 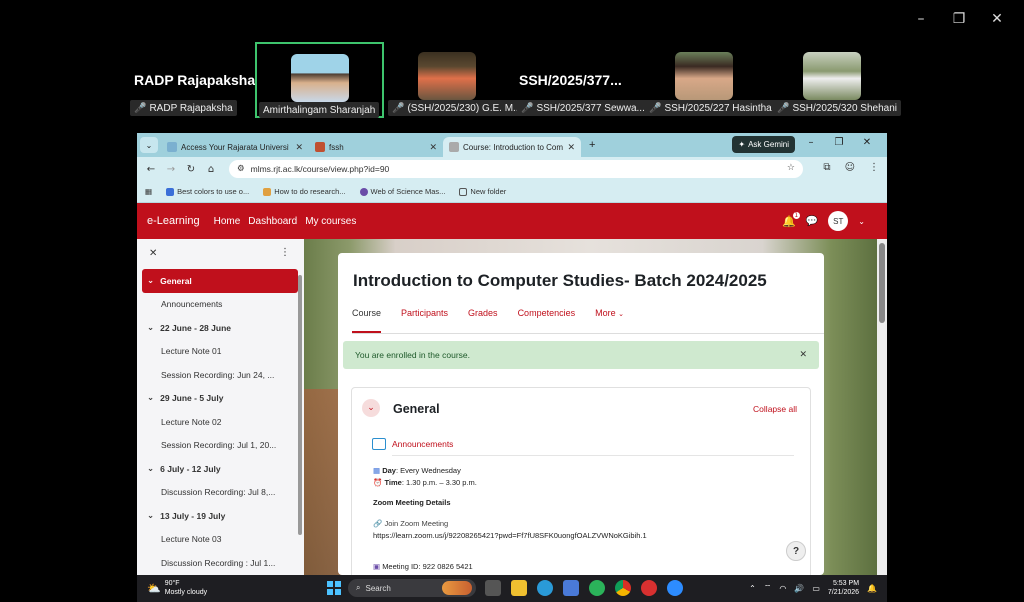 What do you see at coordinates (861, 221) in the screenshot?
I see `user-menu-chevron-icon: ⌄` at bounding box center [861, 221].